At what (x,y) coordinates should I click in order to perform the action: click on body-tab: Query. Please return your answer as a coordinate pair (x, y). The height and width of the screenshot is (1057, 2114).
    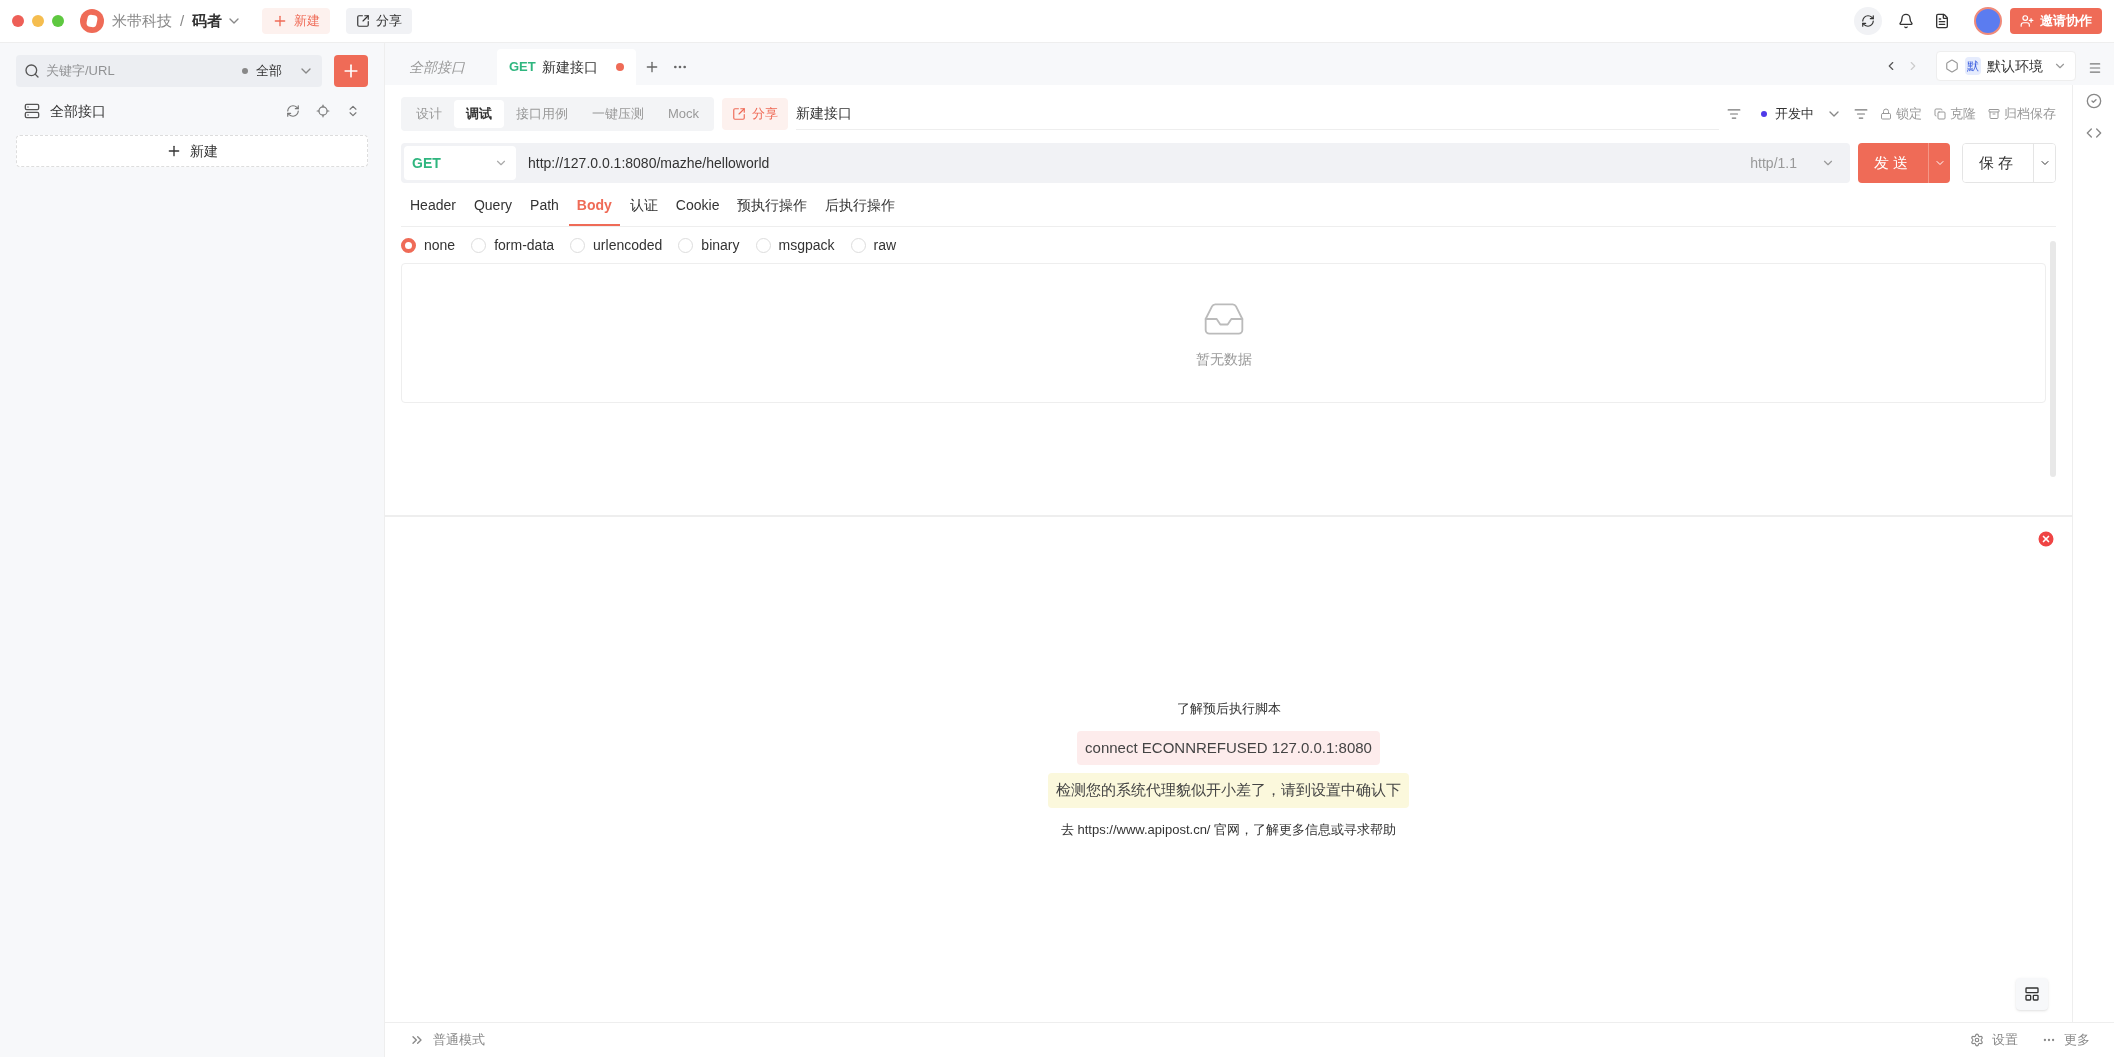
    Looking at the image, I should click on (493, 206).